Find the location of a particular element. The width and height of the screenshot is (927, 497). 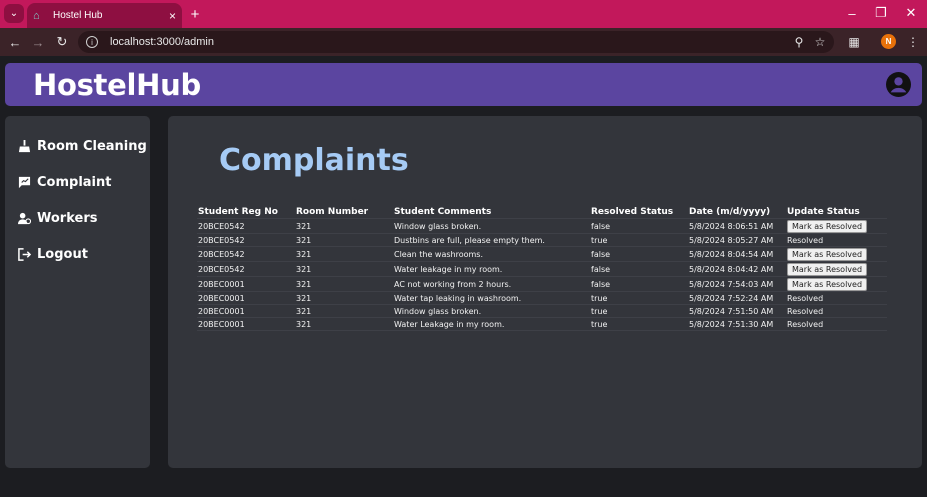

sidebar: Room Cleaning Complaint Workers Logout is located at coordinates (77, 292).